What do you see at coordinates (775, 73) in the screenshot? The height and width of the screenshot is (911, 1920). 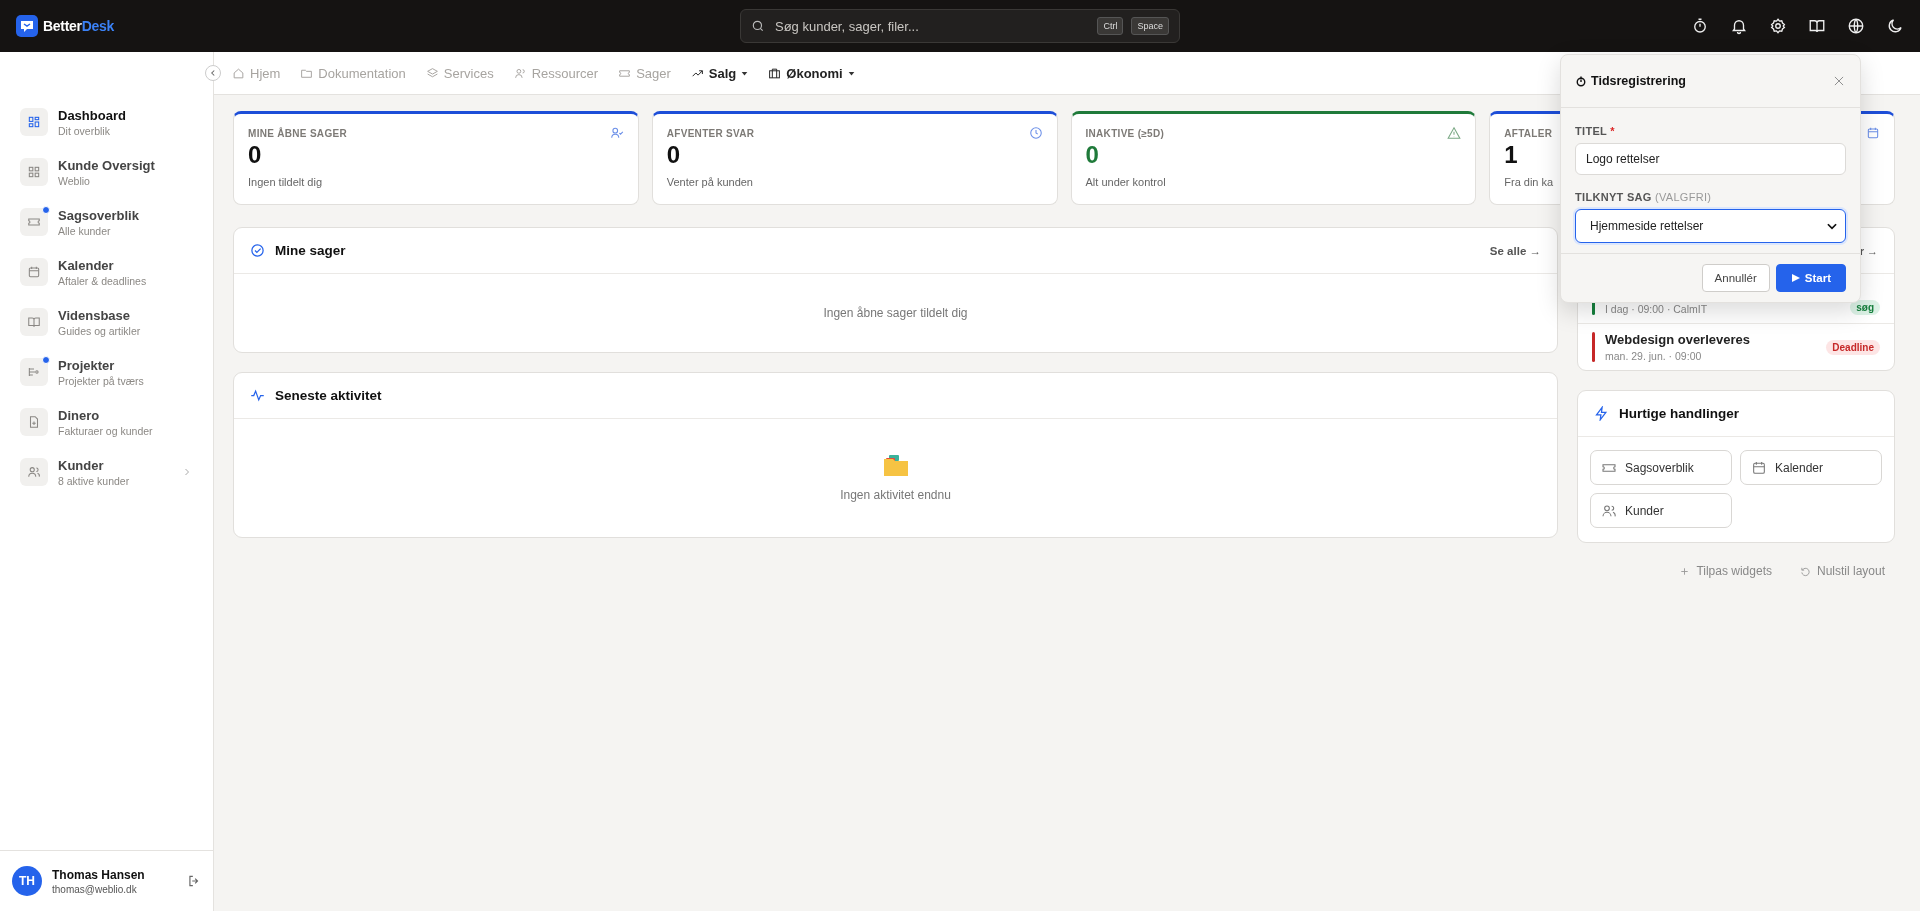 I see `building-icon` at bounding box center [775, 73].